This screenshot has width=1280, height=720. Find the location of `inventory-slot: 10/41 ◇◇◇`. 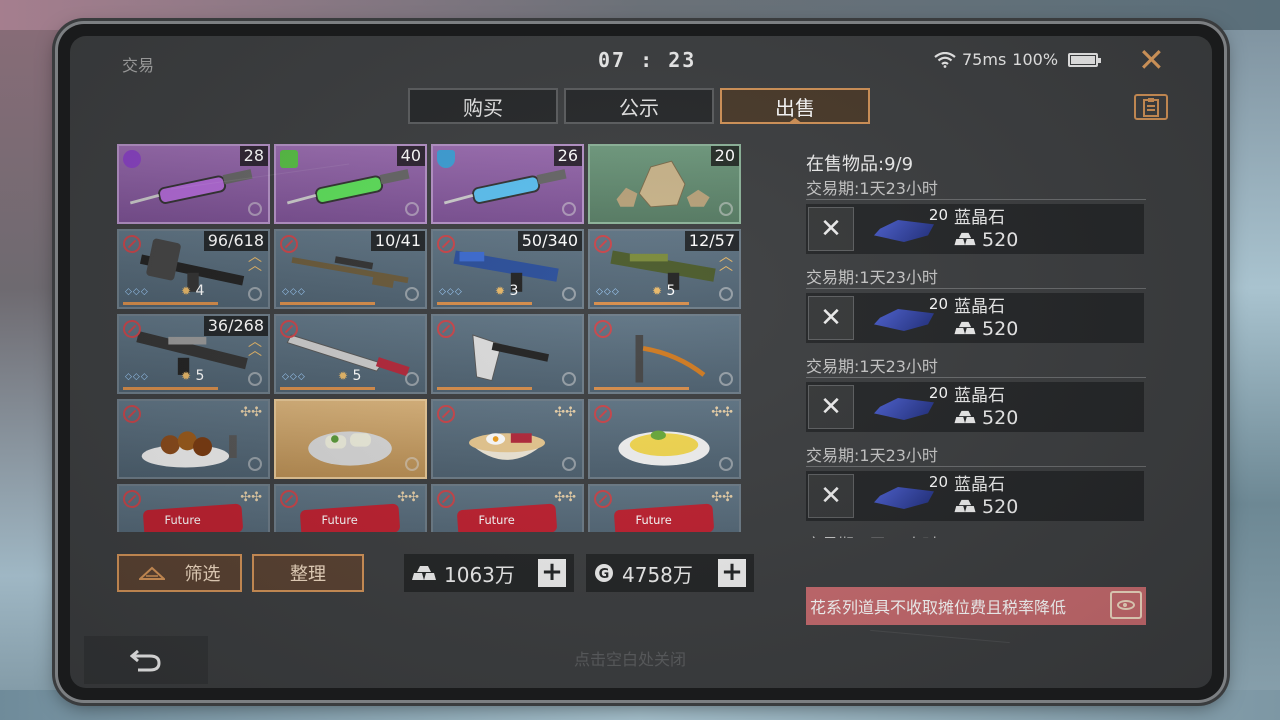

inventory-slot: 10/41 ◇◇◇ is located at coordinates (350, 269).